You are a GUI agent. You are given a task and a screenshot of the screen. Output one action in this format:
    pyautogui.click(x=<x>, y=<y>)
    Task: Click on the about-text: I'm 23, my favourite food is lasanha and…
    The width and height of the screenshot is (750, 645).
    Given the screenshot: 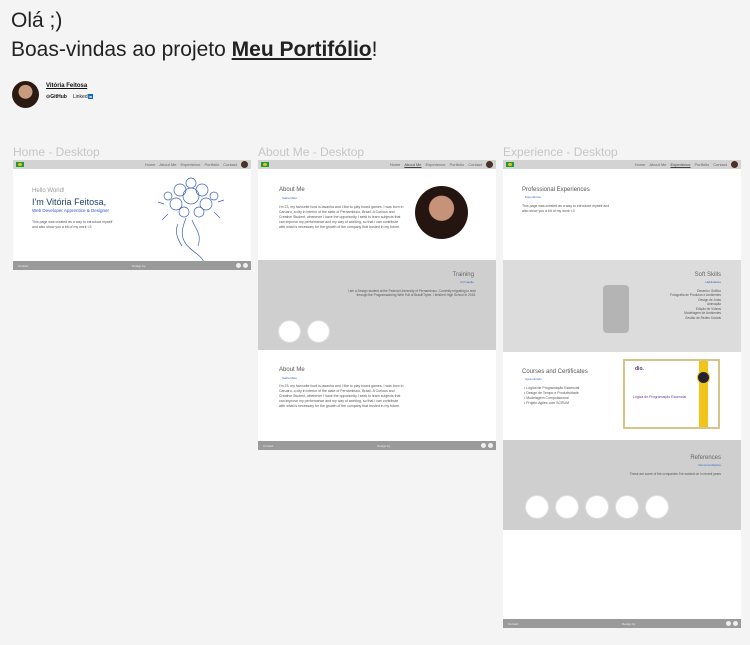 What is the action you would take?
    pyautogui.click(x=341, y=217)
    